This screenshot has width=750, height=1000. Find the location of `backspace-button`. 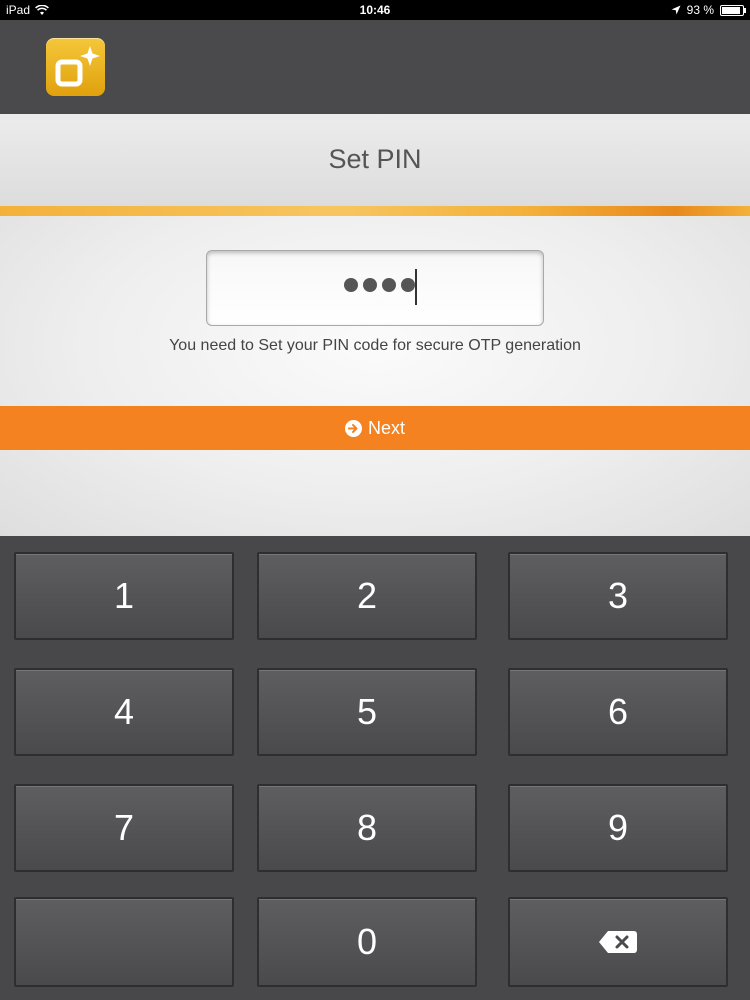

backspace-button is located at coordinates (618, 942).